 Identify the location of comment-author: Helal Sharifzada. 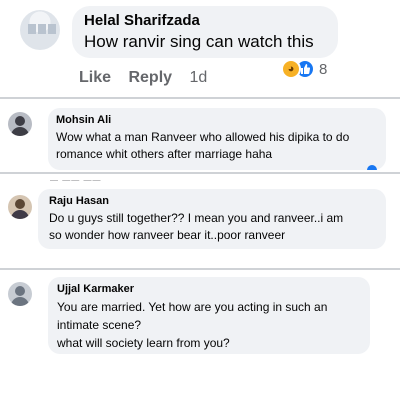
(142, 20).